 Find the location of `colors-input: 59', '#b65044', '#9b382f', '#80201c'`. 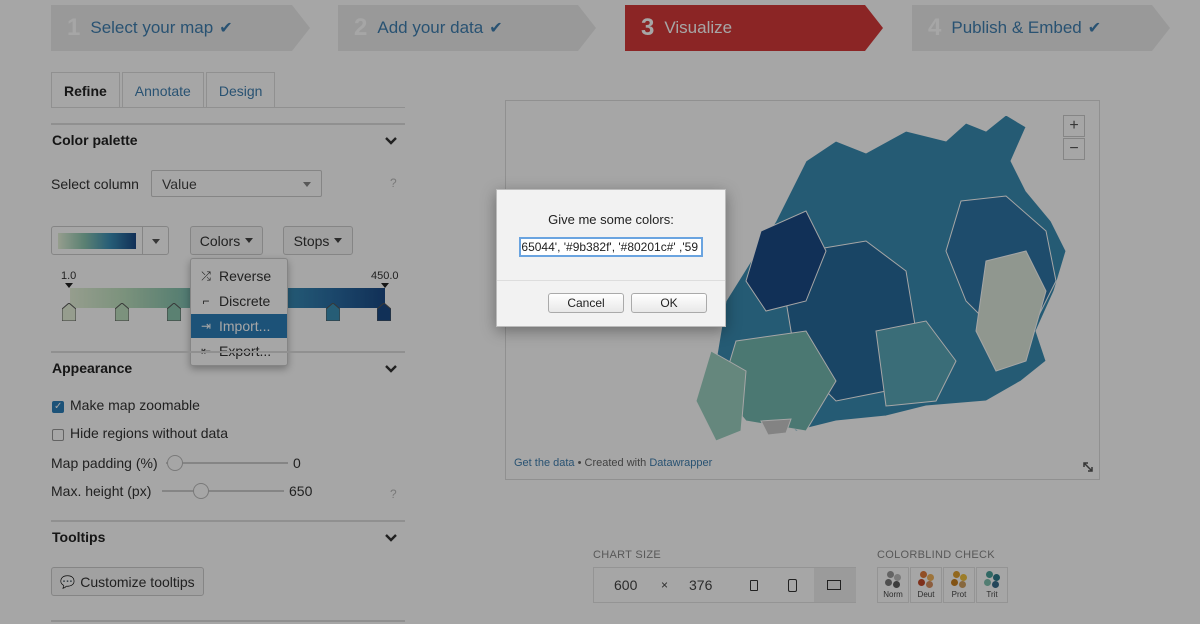

colors-input: 59', '#b65044', '#9b382f', '#80201c' is located at coordinates (611, 247).